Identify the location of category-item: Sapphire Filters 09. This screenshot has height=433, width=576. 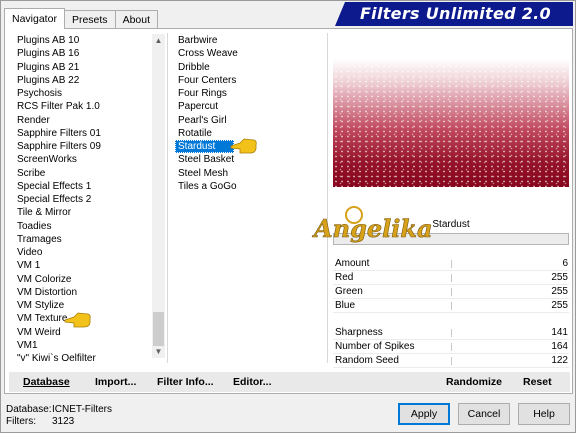
(81, 146).